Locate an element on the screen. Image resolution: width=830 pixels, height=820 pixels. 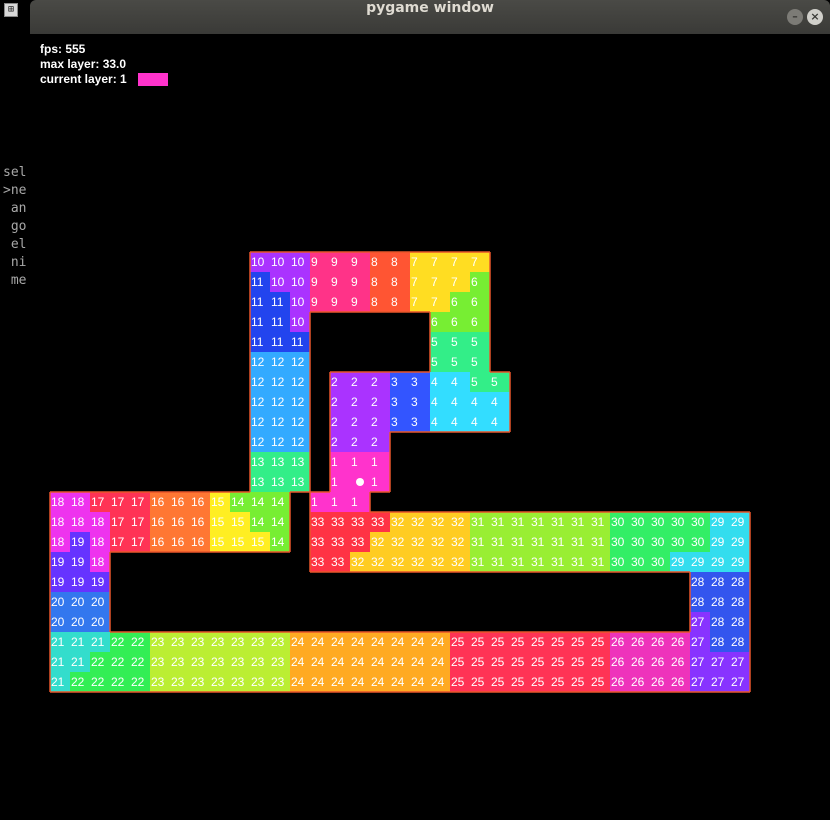
layer-cell: 17 is located at coordinates (100, 502).